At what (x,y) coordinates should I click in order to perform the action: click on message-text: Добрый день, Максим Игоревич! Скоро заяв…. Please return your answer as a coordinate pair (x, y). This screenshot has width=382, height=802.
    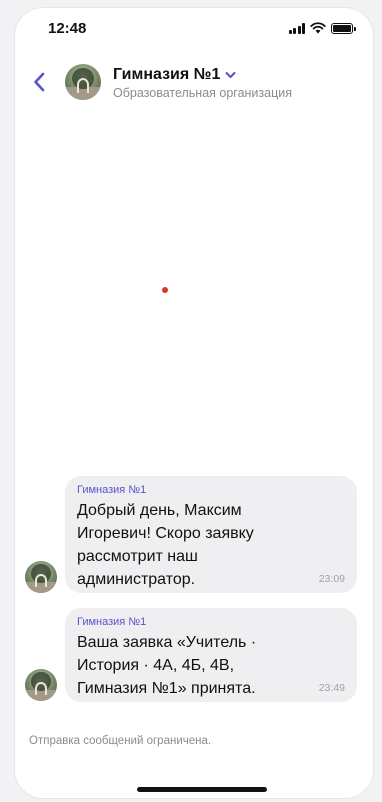
    Looking at the image, I should click on (165, 545).